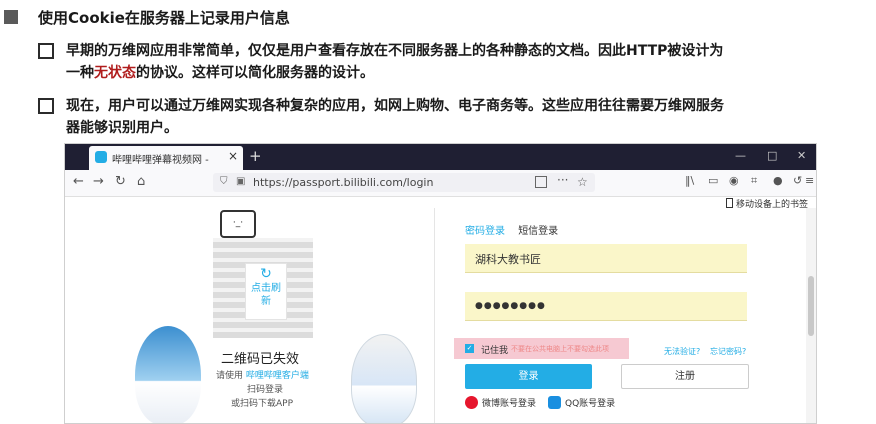 This screenshot has height=424, width=876. I want to click on bullet-2-line-2: 器能够识别用户。, so click(122, 128).